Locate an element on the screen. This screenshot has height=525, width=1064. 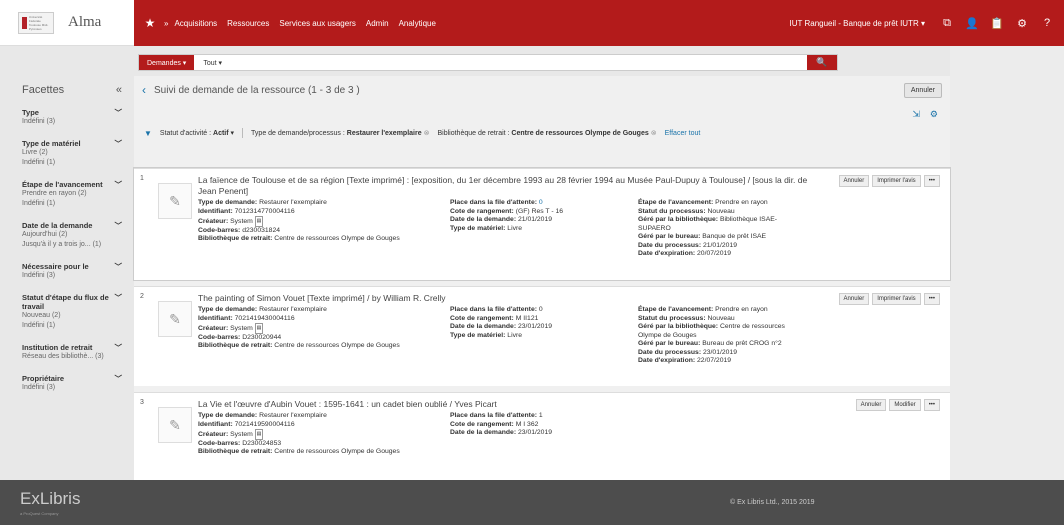
facet-owner: Propriétaire ﹀ Indéfini (3) is located at coordinates (72, 382).